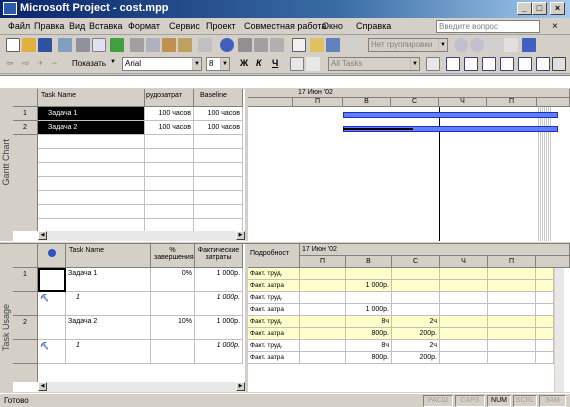 Image resolution: width=570 pixels, height=407 pixels. I want to click on view-5-icon, so click(525, 64).